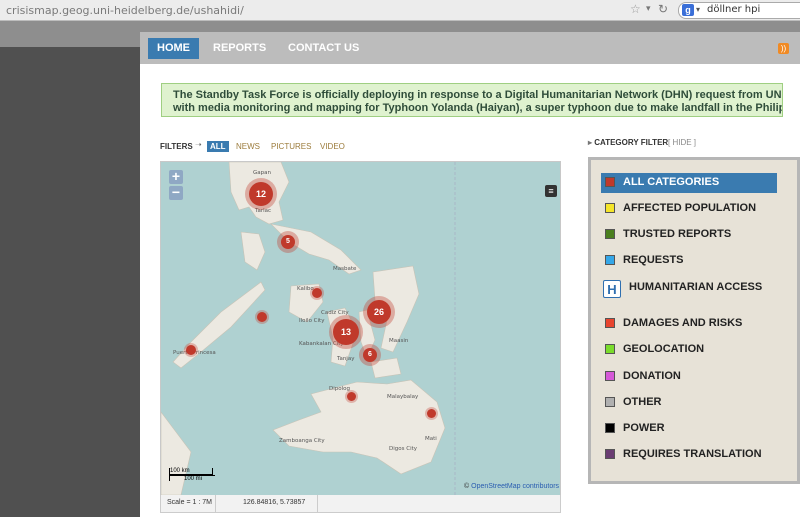 The height and width of the screenshot is (517, 800). Describe the element at coordinates (689, 261) in the screenshot. I see `category-requests: REQUESTS` at that location.